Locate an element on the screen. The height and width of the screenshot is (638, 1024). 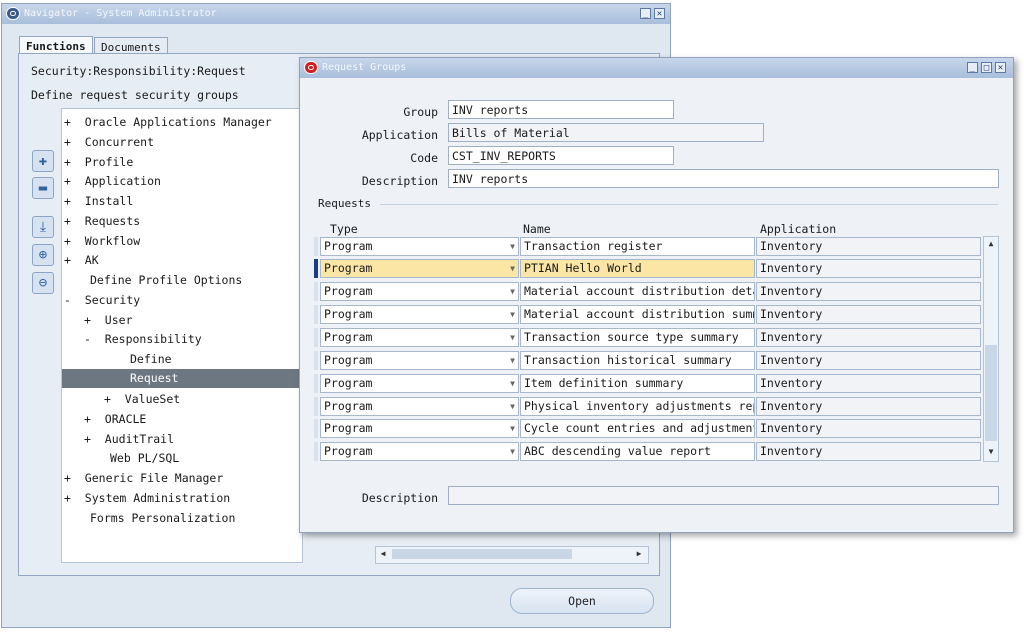
tree-item: + Profile is located at coordinates (98, 162).